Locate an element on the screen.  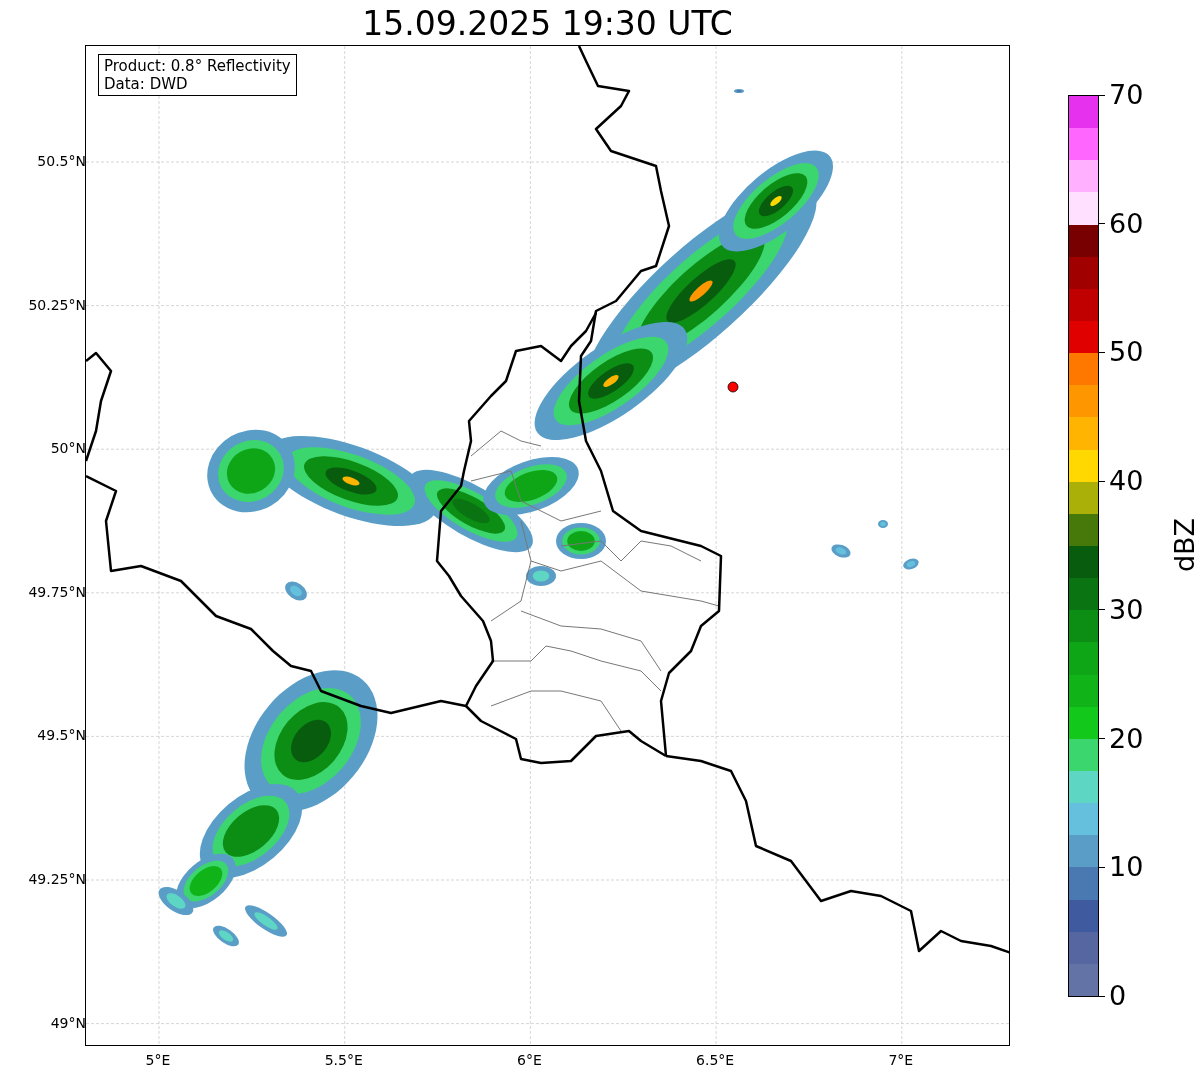
latitude-label: 50.25°N is located at coordinates (57, 304).